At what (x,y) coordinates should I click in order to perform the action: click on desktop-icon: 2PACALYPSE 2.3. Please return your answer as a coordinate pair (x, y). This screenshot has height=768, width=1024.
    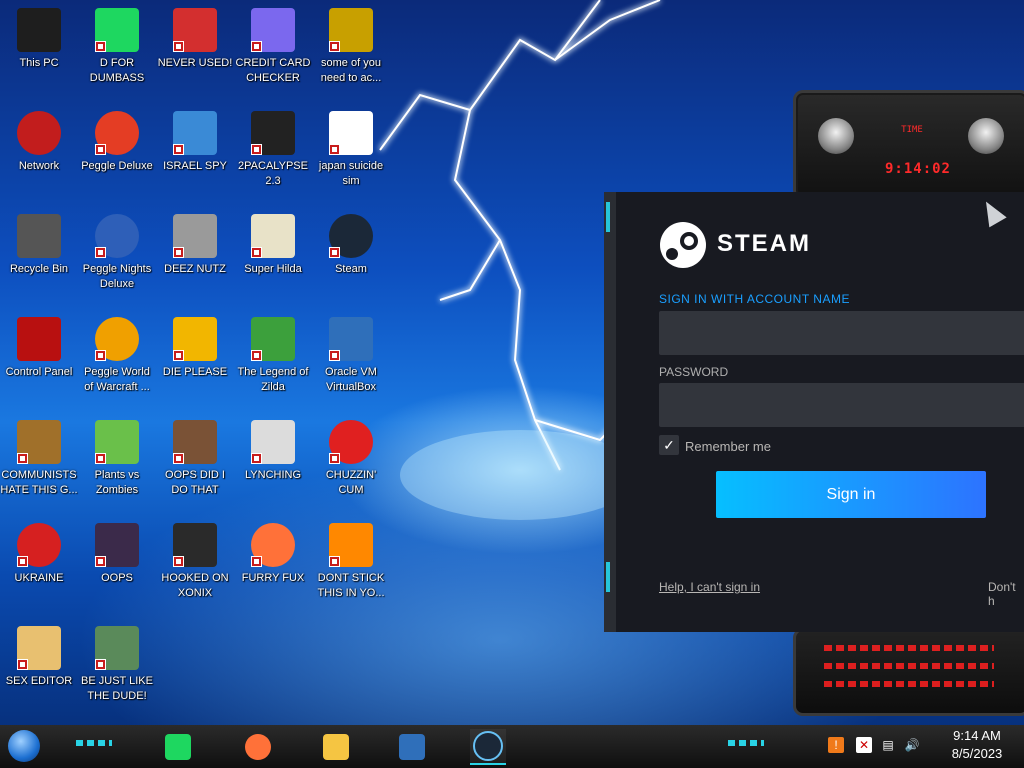
    Looking at the image, I should click on (273, 153).